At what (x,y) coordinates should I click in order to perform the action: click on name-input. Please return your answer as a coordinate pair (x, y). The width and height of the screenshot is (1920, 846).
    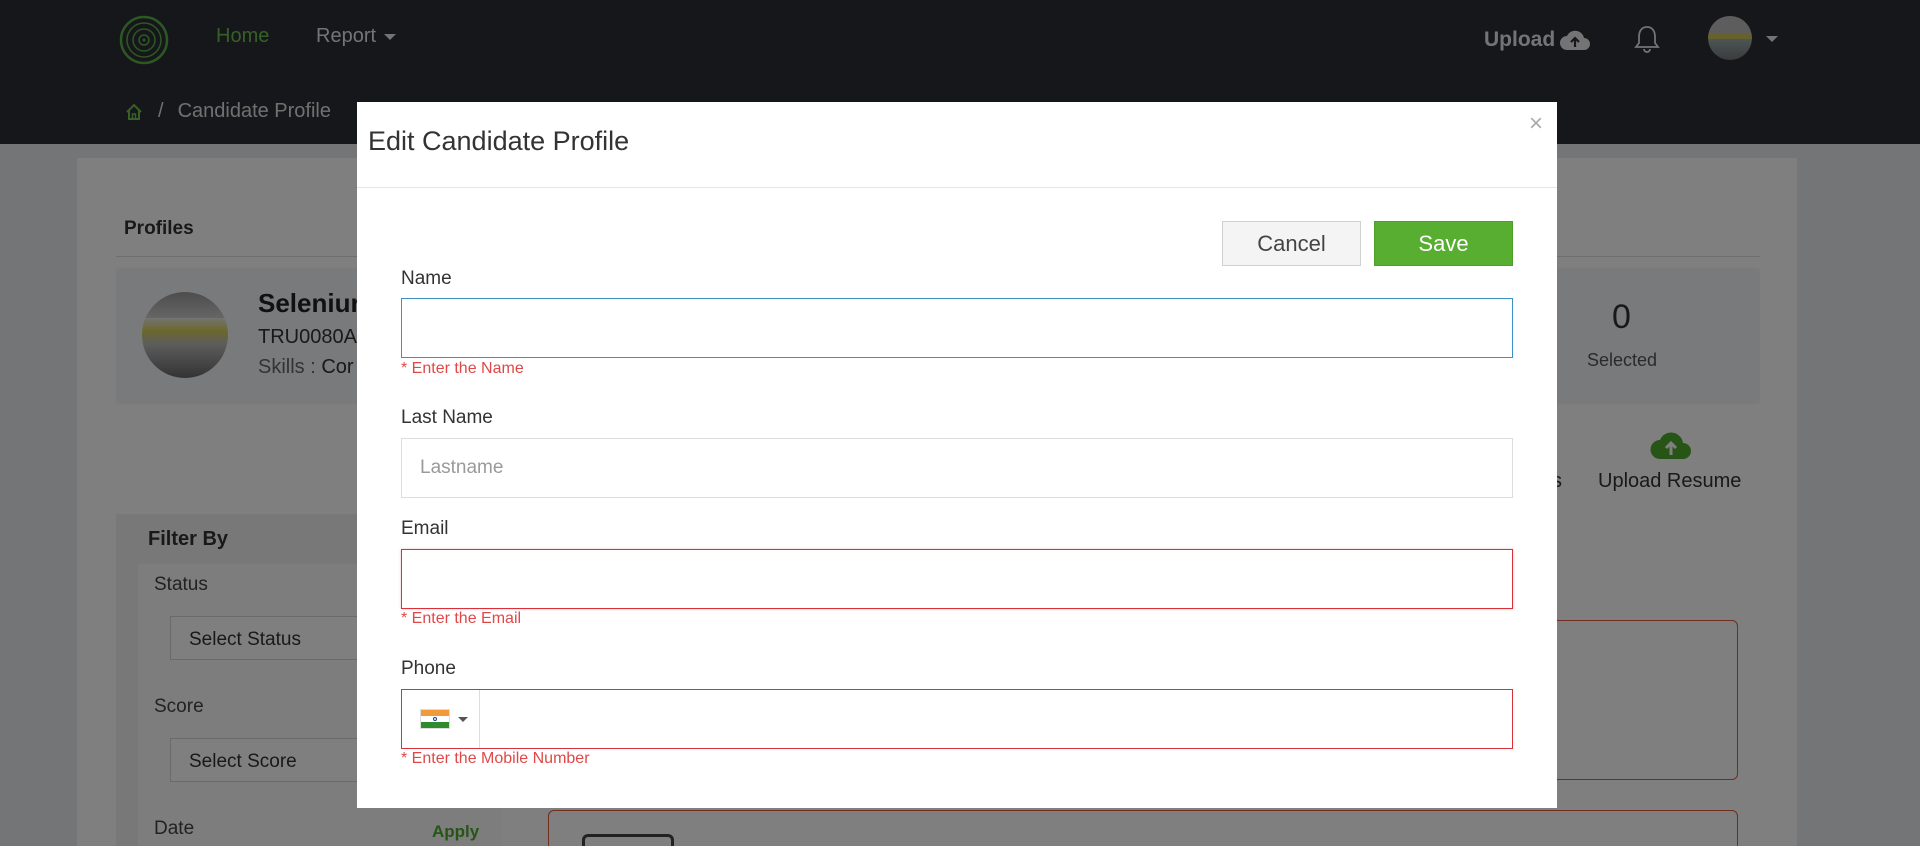
    Looking at the image, I should click on (957, 328).